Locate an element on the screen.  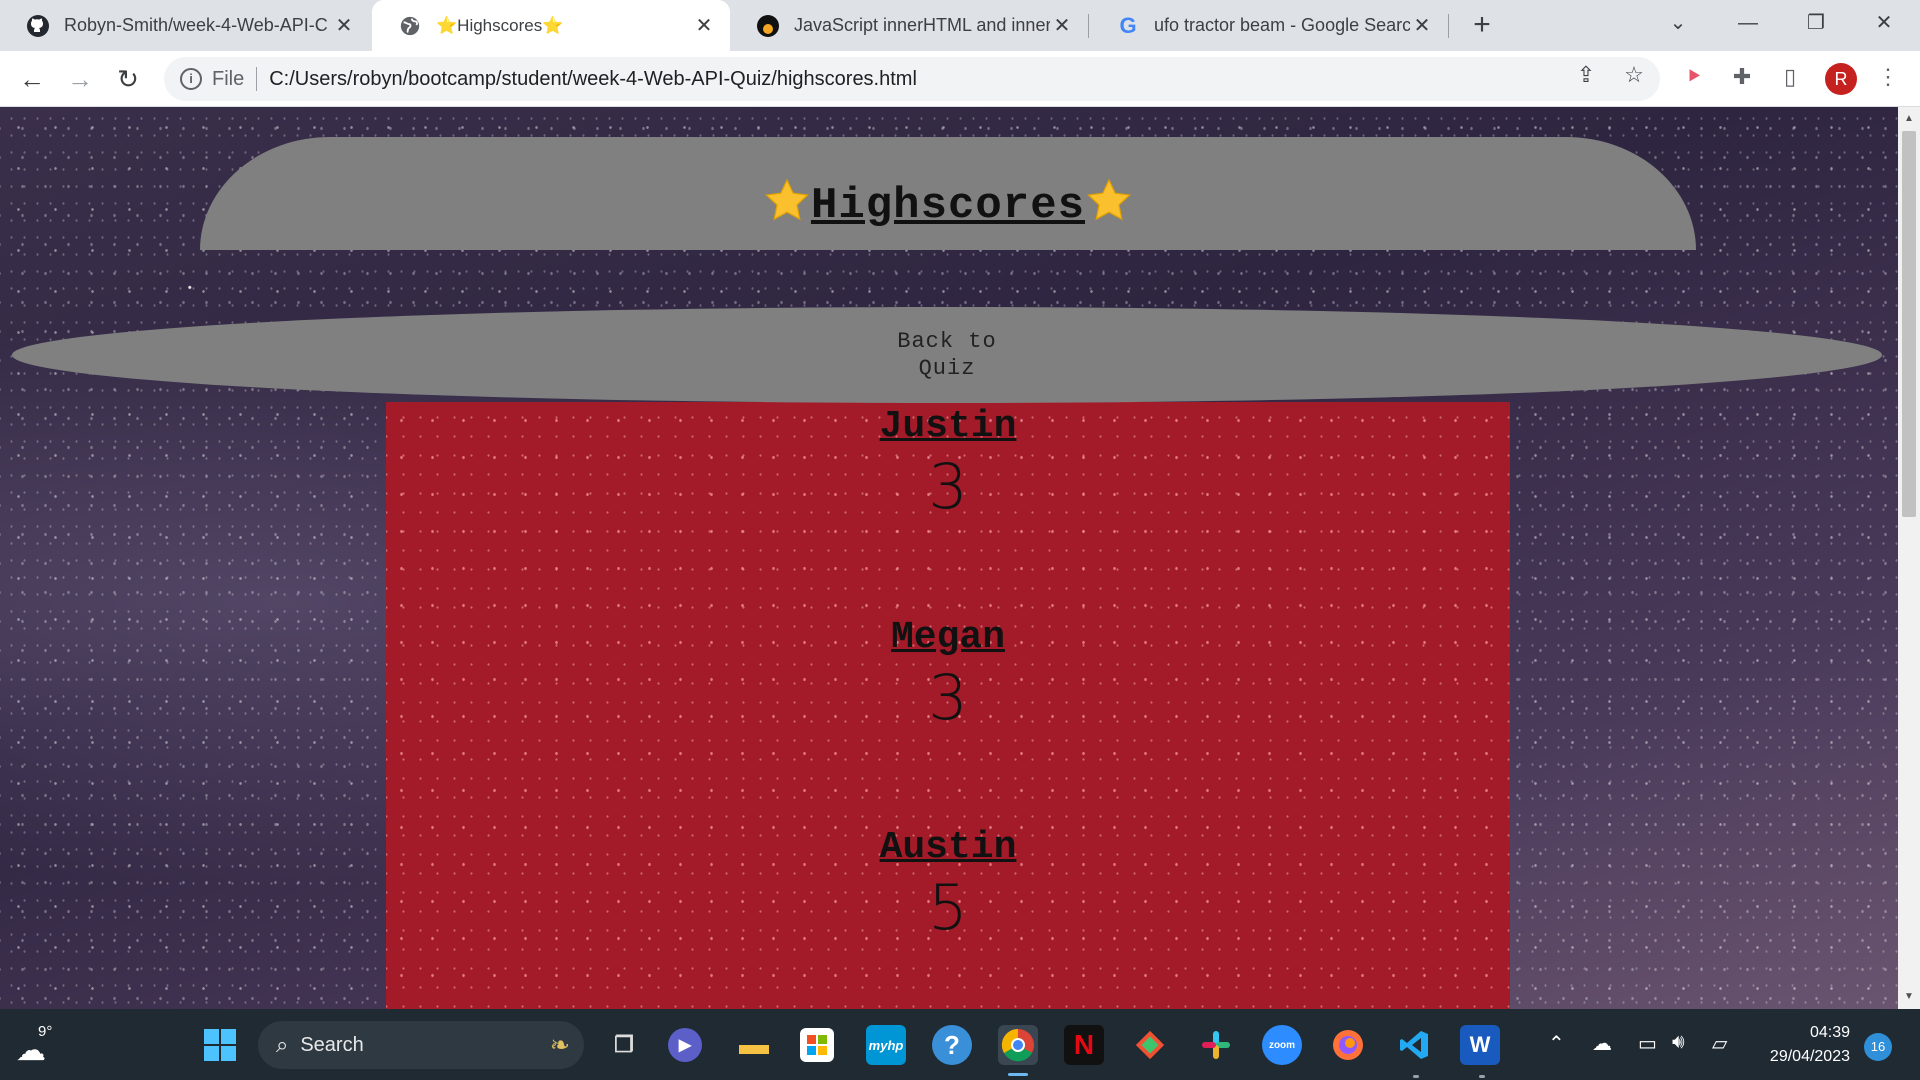
weather-widget: ☁ 9° is located at coordinates (42, 1045).